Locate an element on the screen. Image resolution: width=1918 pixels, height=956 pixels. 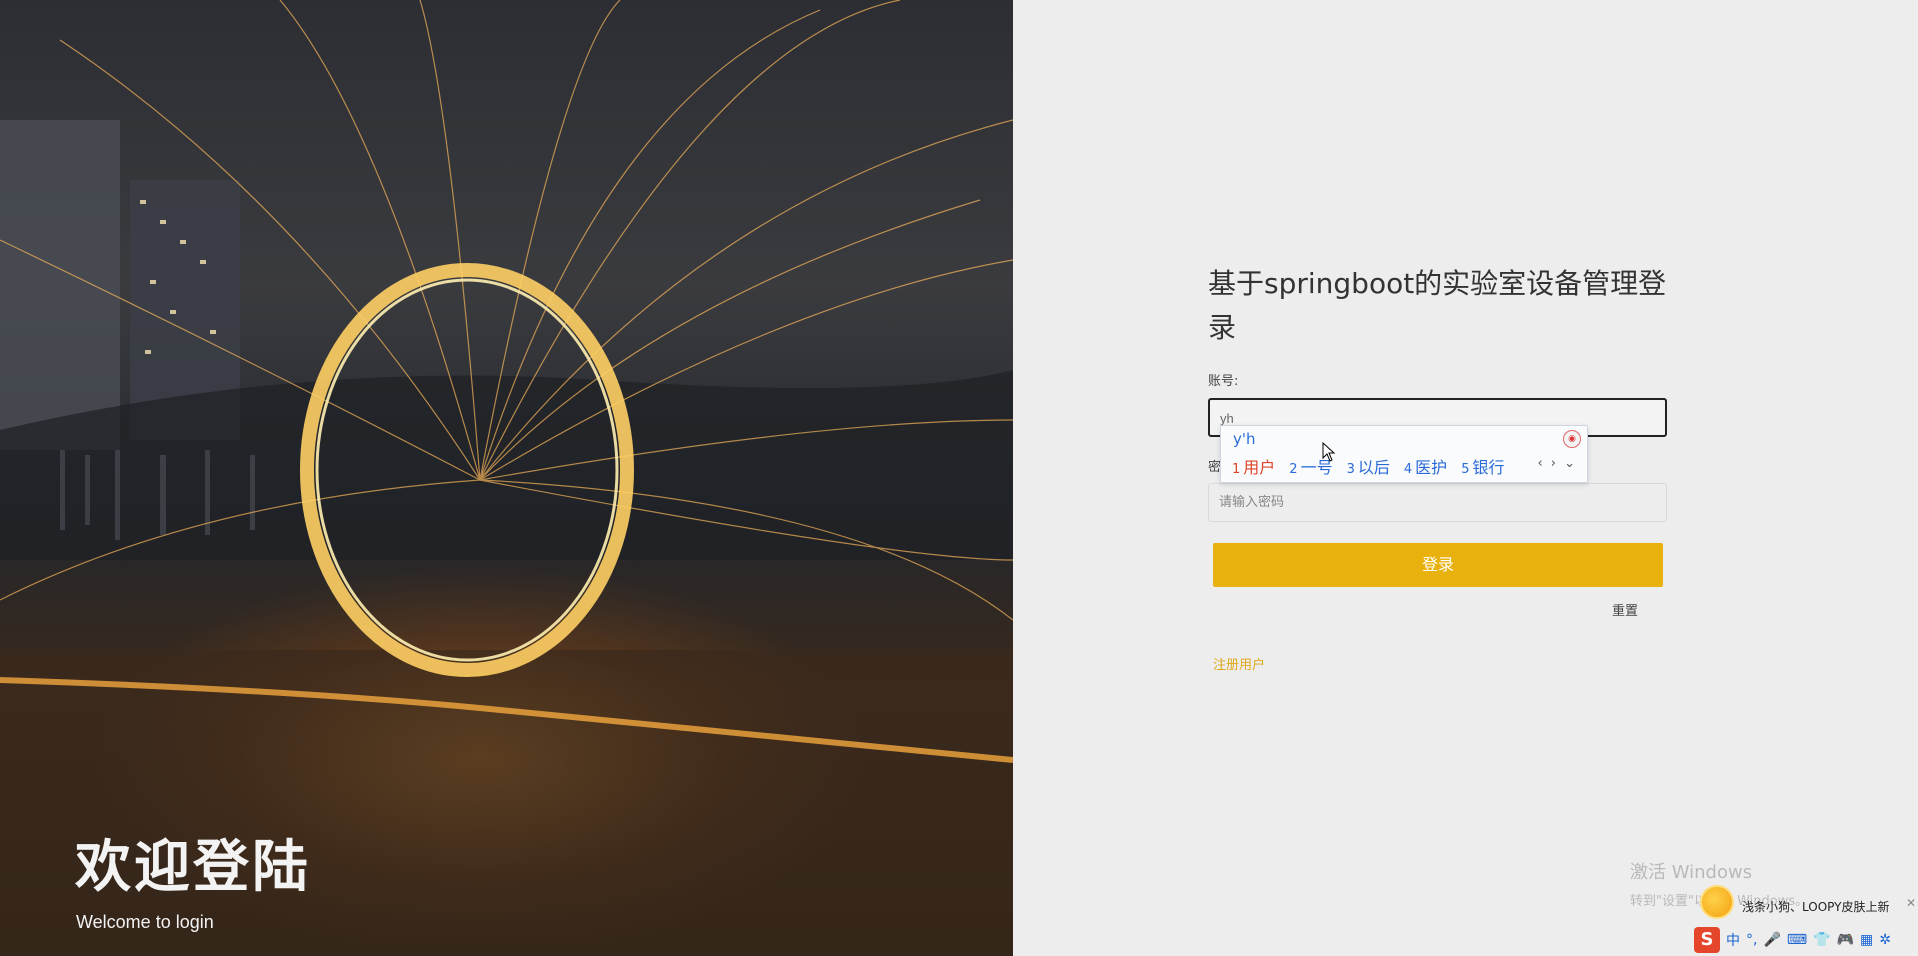
close-icon: ✕ is located at coordinates (1911, 903).